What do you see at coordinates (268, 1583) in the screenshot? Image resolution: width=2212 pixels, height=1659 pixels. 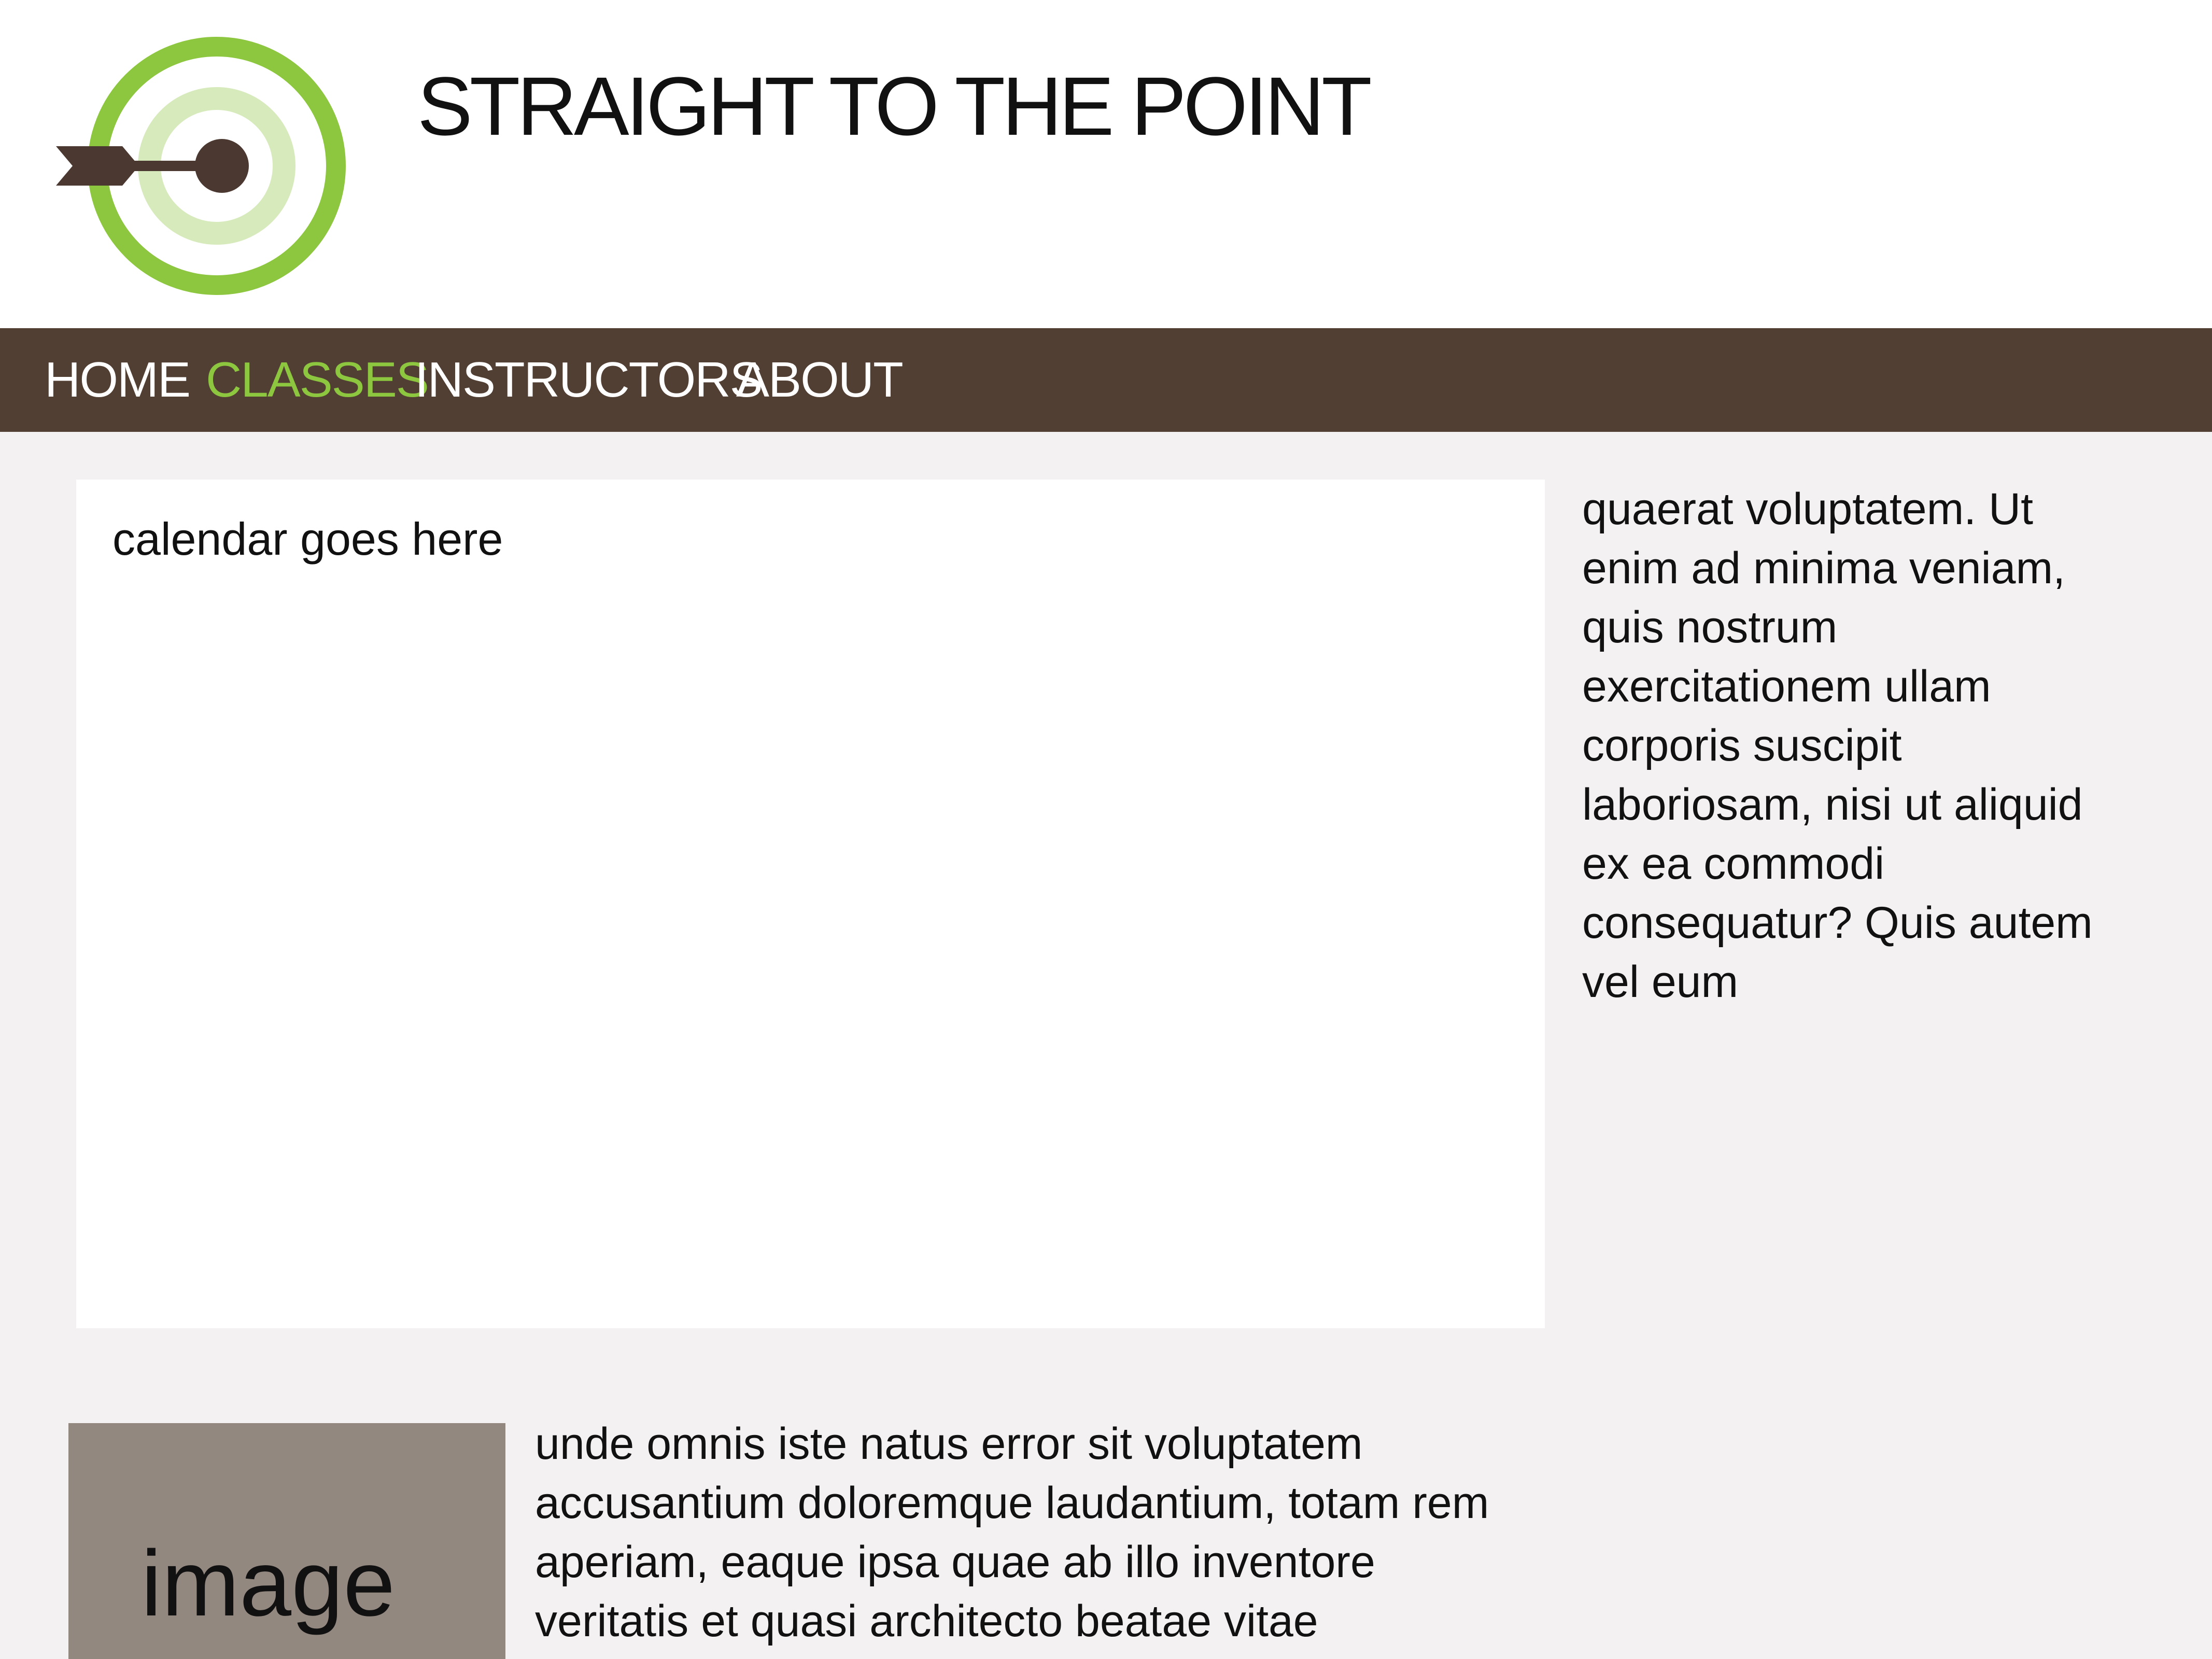 I see `image-placeholder-label: image` at bounding box center [268, 1583].